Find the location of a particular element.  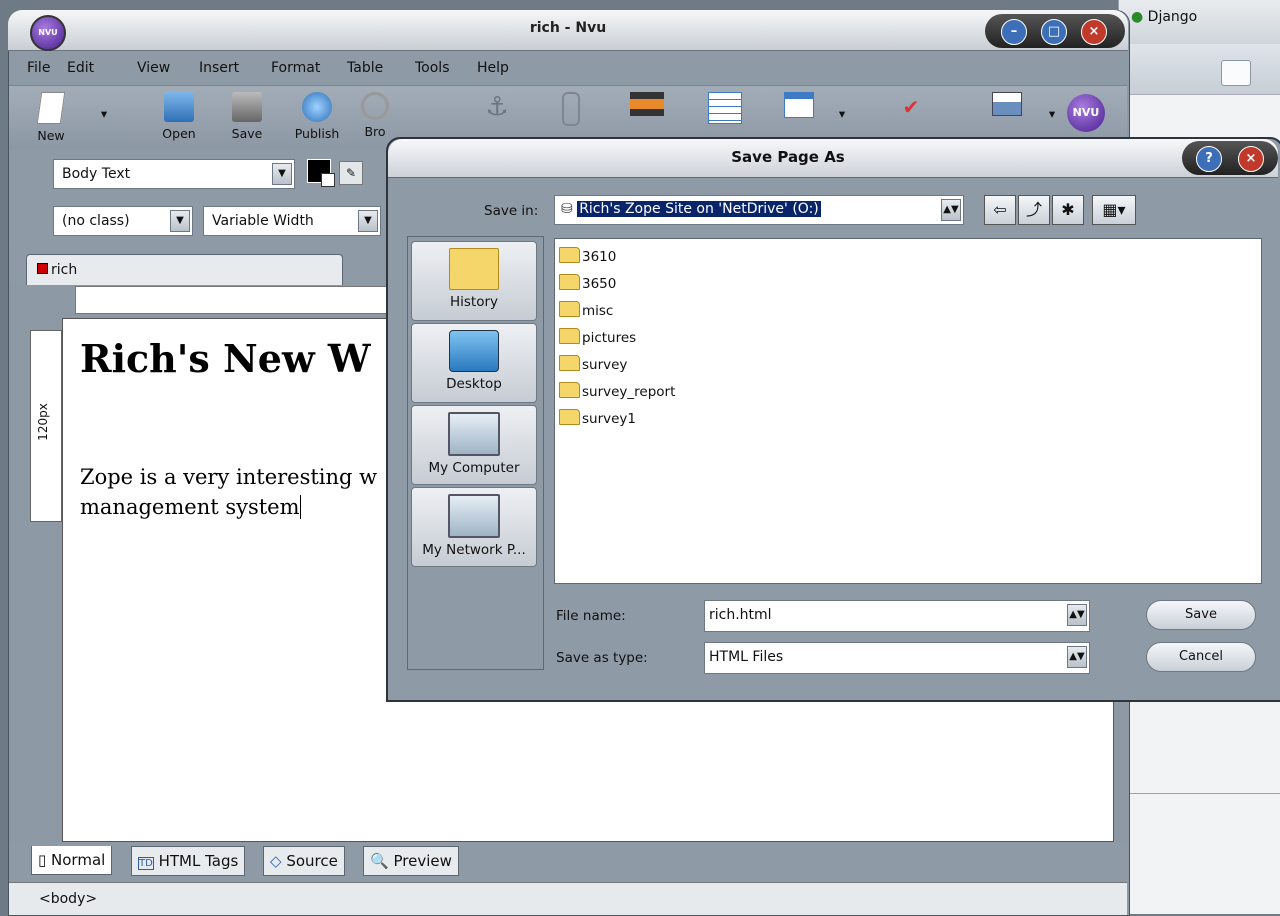

list-item: 3610 is located at coordinates (587, 256).